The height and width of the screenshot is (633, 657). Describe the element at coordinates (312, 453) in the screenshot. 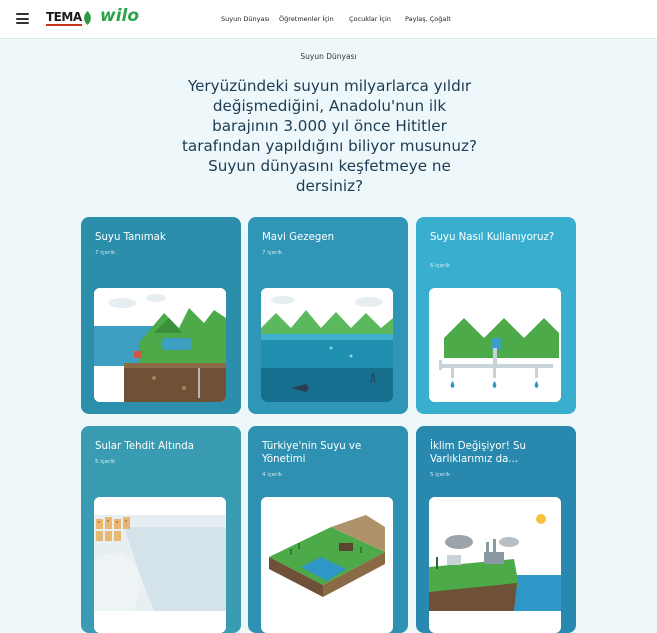

I see `card-title: Türkiye'nin Suyu ve Yönetimi` at that location.